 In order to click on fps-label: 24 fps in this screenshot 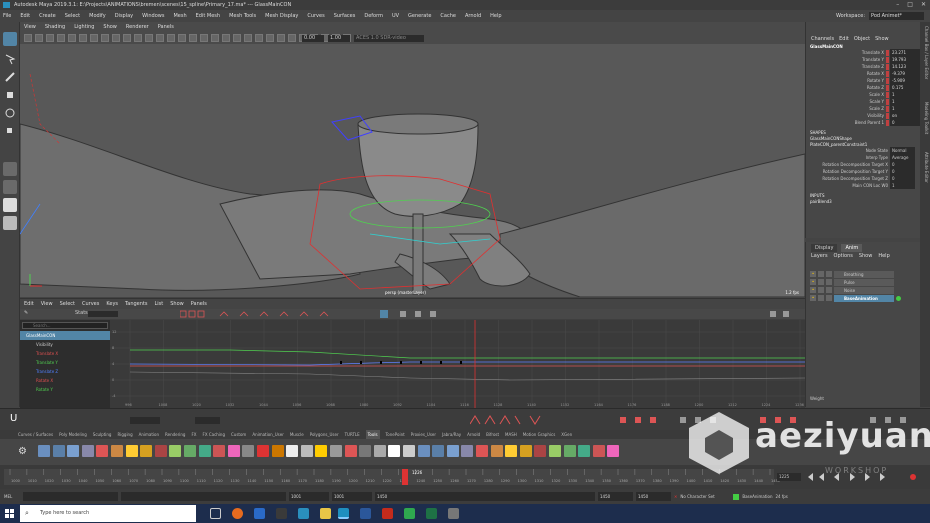, I will do `click(782, 496)`.